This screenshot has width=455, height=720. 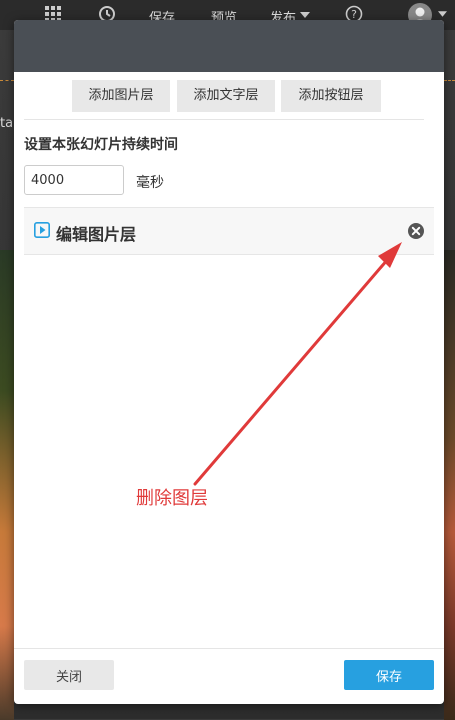 What do you see at coordinates (229, 648) in the screenshot?
I see `footer-divider` at bounding box center [229, 648].